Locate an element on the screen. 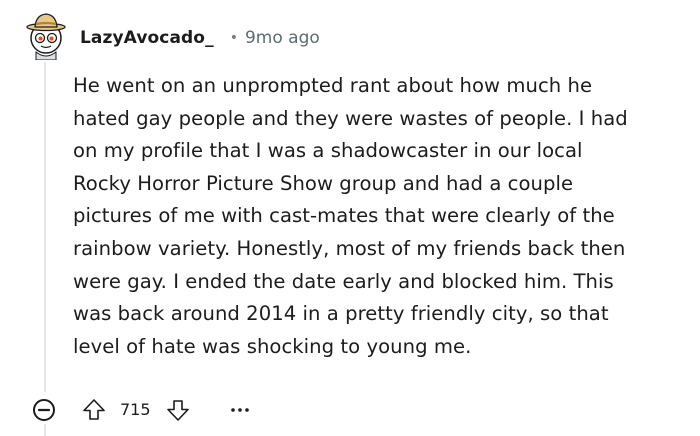 Image resolution: width=700 pixels, height=436 pixels. collapse-minus-icon is located at coordinates (44, 410).